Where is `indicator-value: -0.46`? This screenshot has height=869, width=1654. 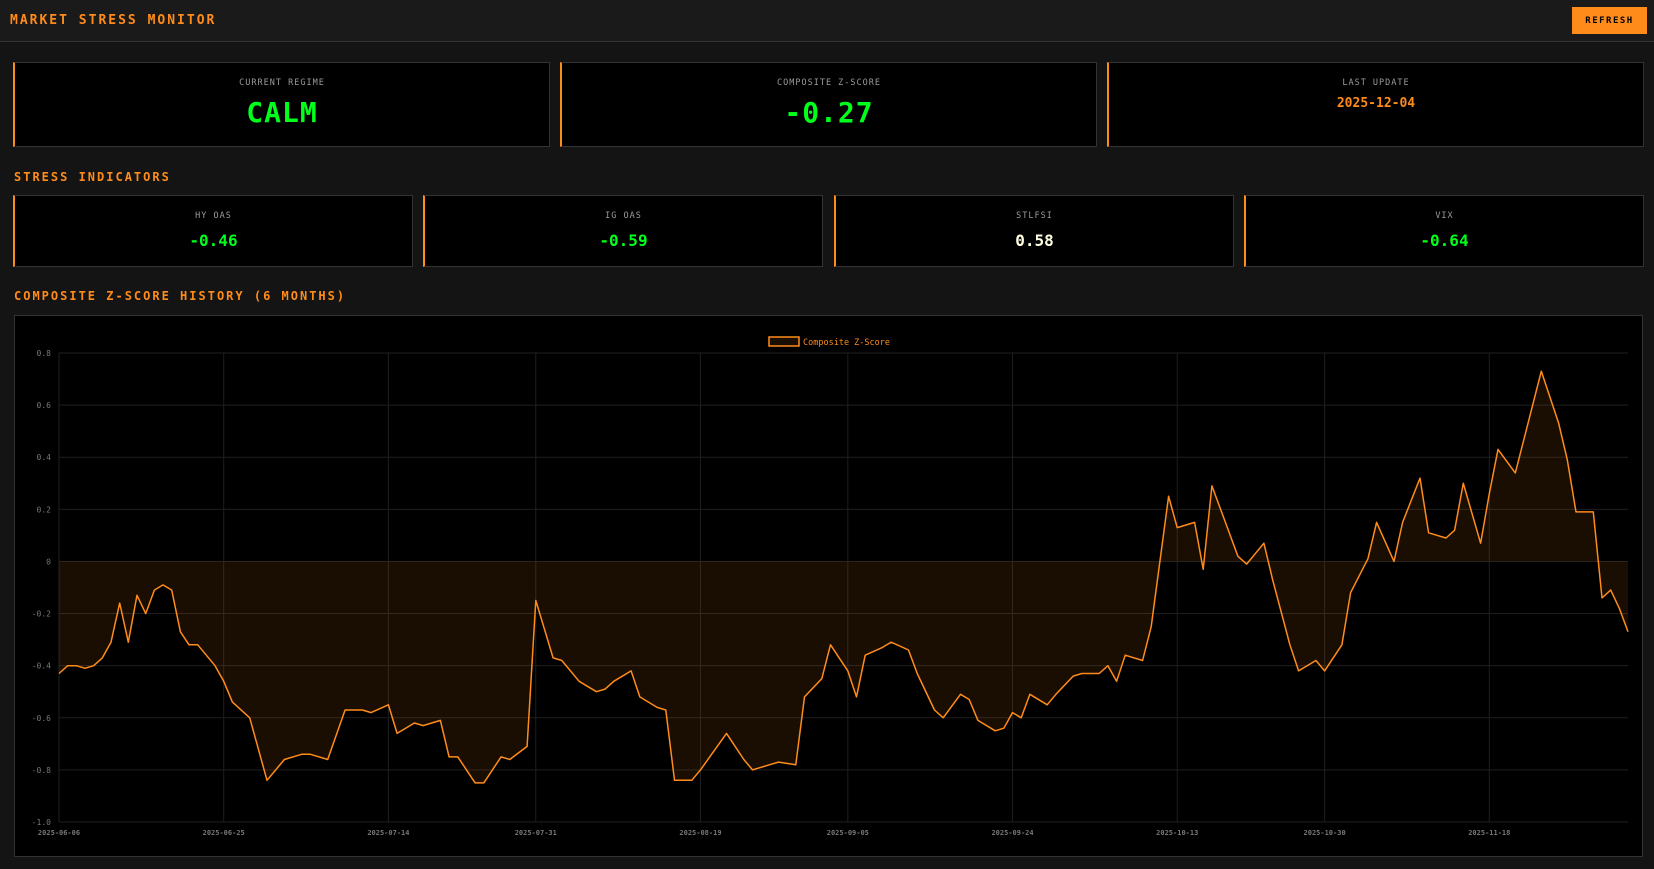 indicator-value: -0.46 is located at coordinates (213, 240).